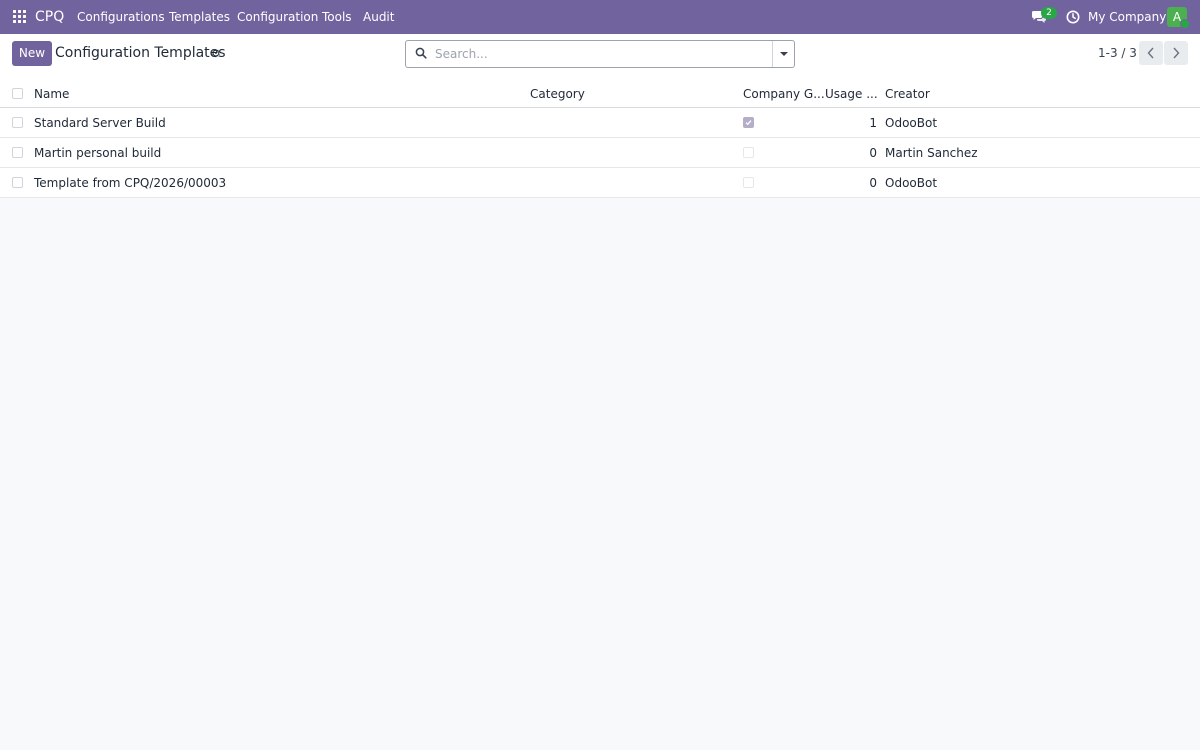  What do you see at coordinates (1127, 17) in the screenshot?
I see `company-switcher: My Company` at bounding box center [1127, 17].